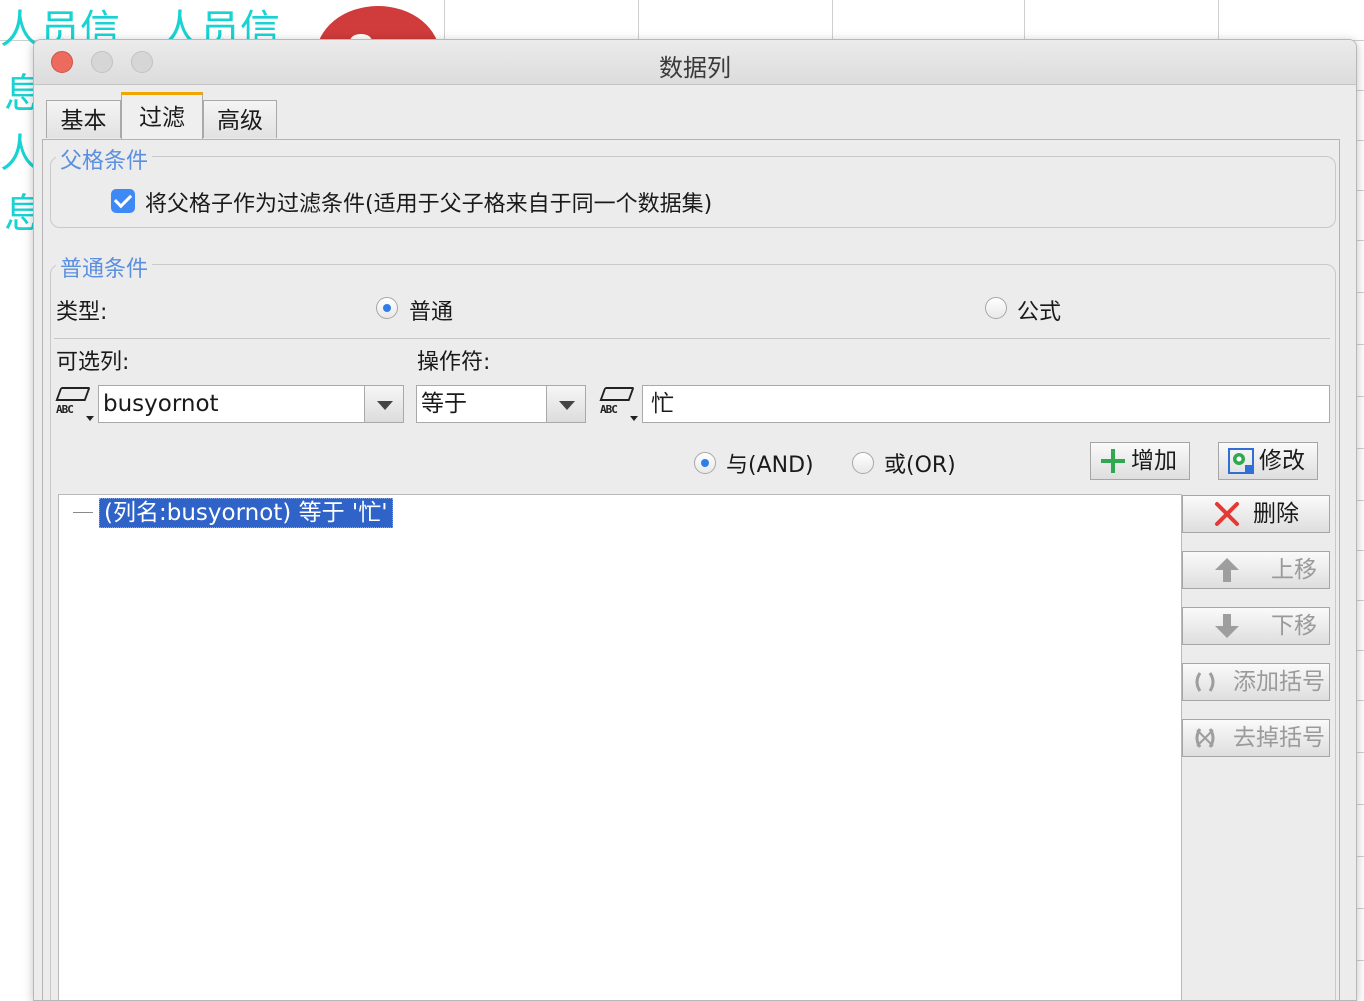 Image resolution: width=1364 pixels, height=1001 pixels. What do you see at coordinates (770, 463) in the screenshot?
I see `logic-and-label: 与(AND)` at bounding box center [770, 463].